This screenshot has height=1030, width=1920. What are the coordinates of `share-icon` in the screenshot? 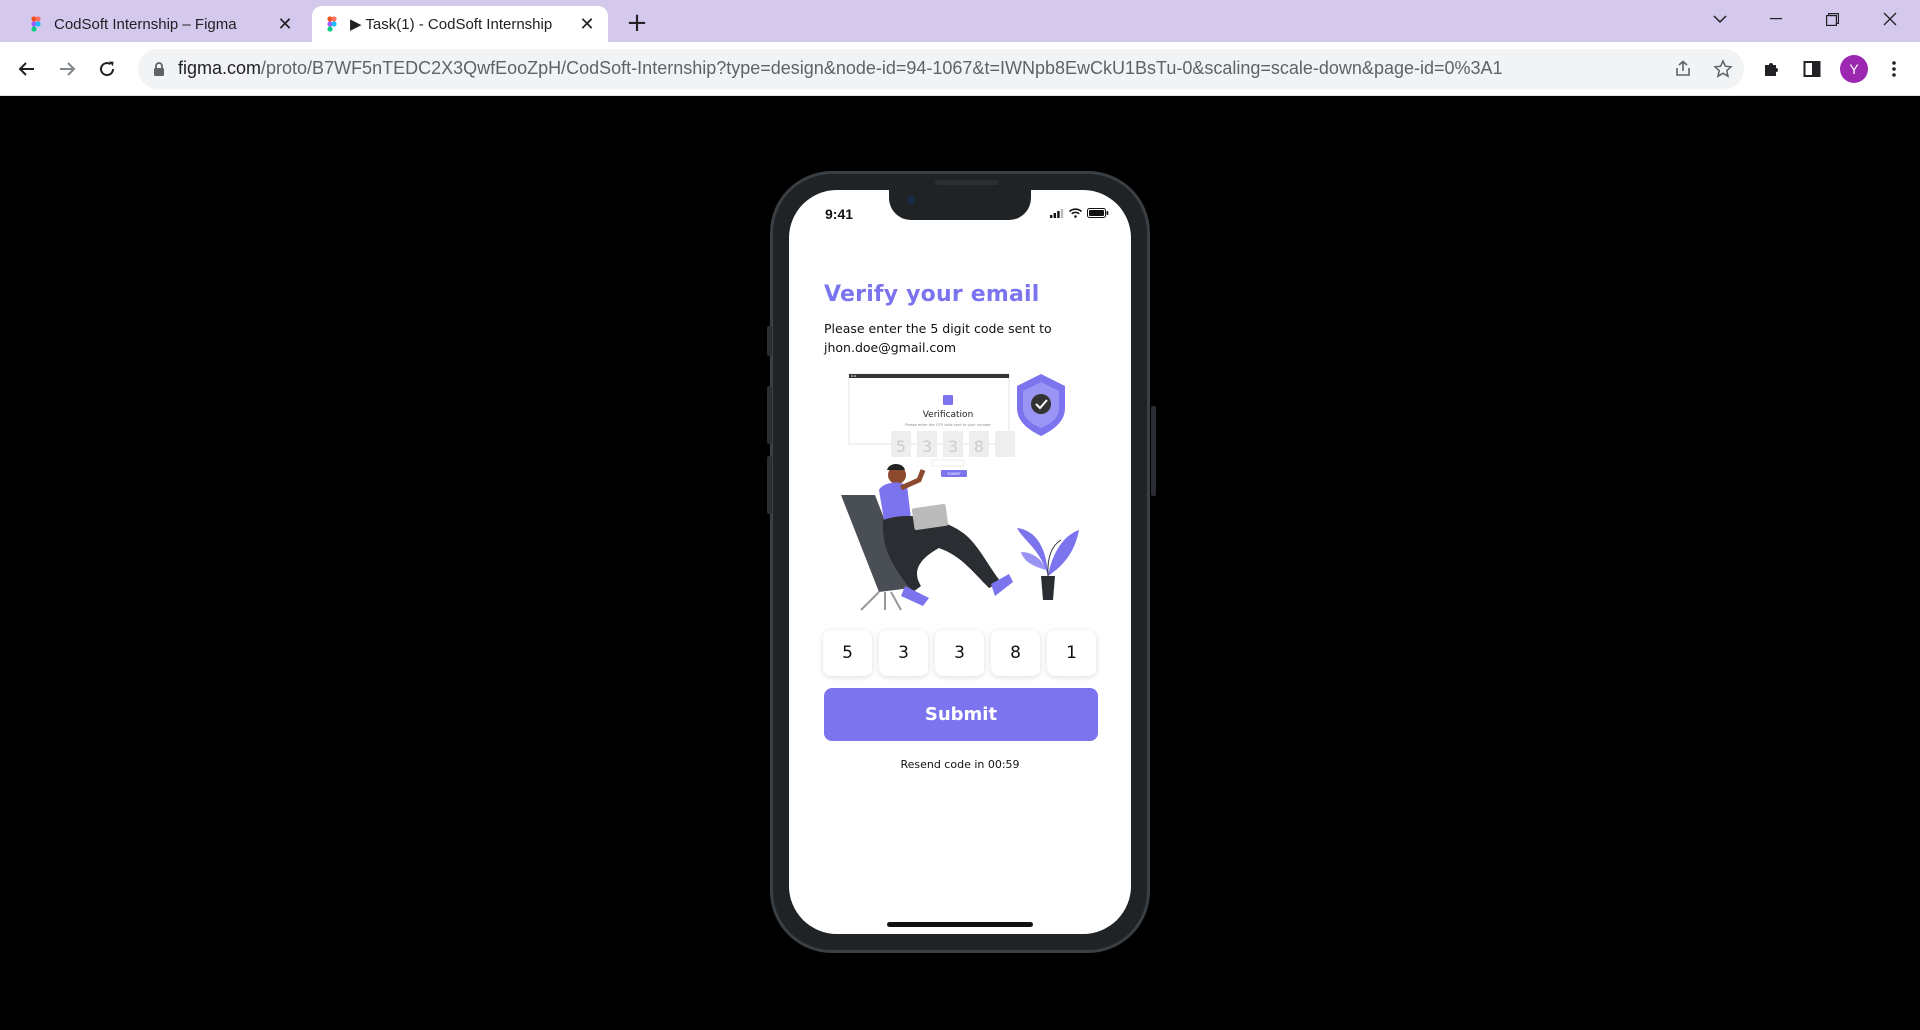 It's located at (1683, 69).